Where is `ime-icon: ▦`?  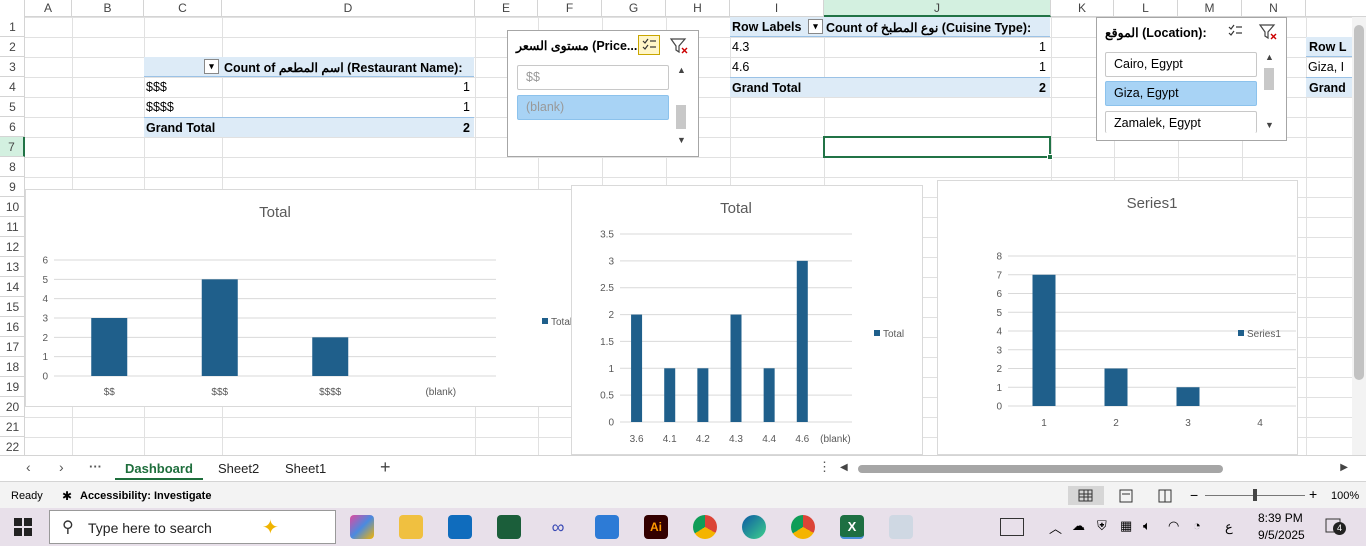
ime-icon: ▦ is located at coordinates (1126, 526).